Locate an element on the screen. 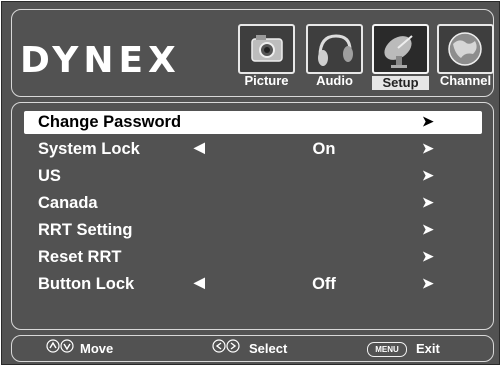 Image resolution: width=503 pixels, height=367 pixels. menu-item-label: RRT Setting is located at coordinates (85, 230).